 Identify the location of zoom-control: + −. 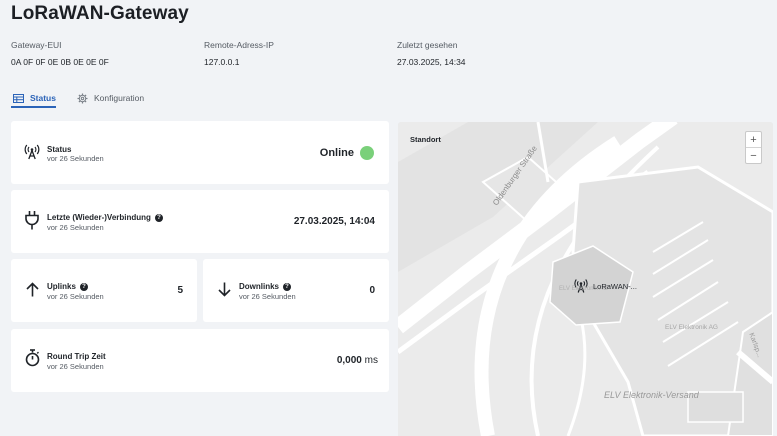
(753, 147).